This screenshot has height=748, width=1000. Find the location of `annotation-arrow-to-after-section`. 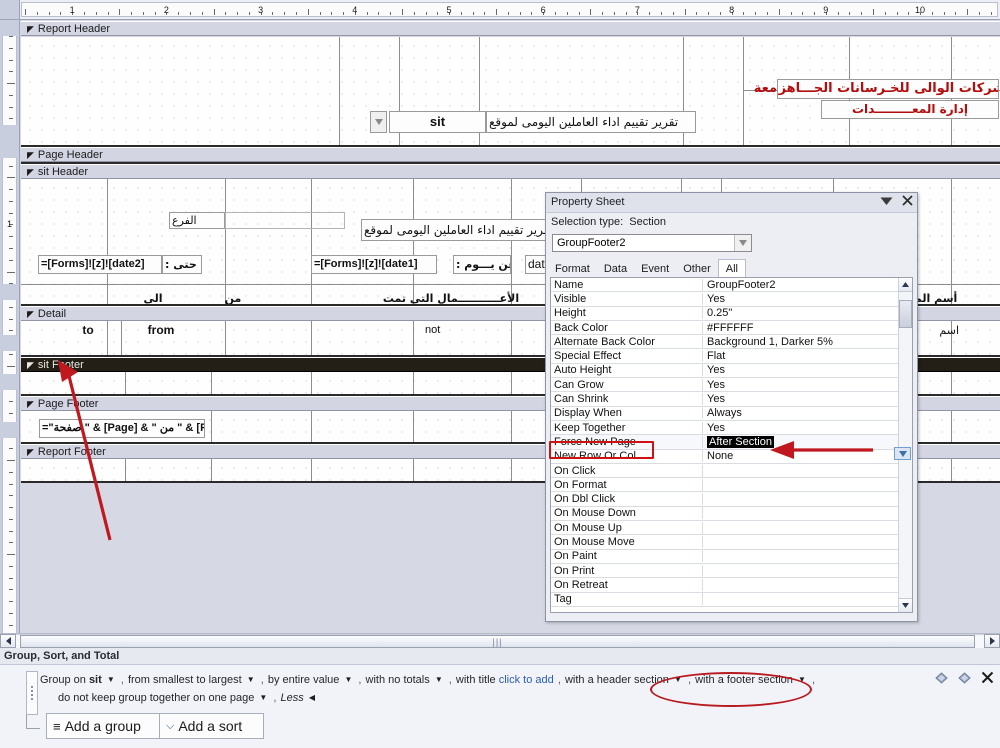

annotation-arrow-to-after-section is located at coordinates (821, 450).